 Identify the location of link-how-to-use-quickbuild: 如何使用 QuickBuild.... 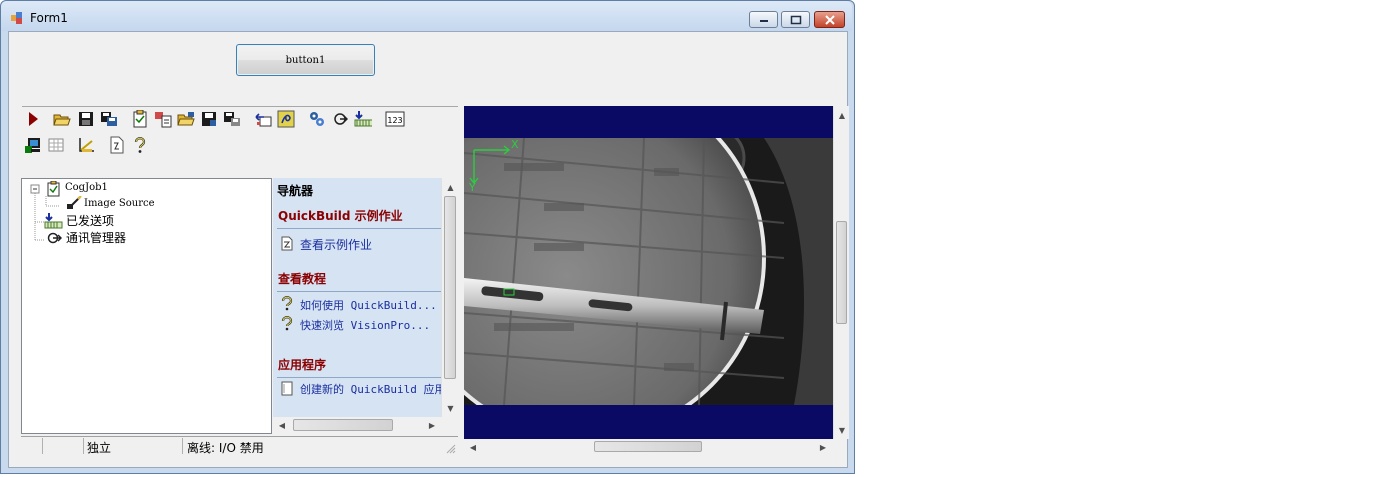
(368, 305).